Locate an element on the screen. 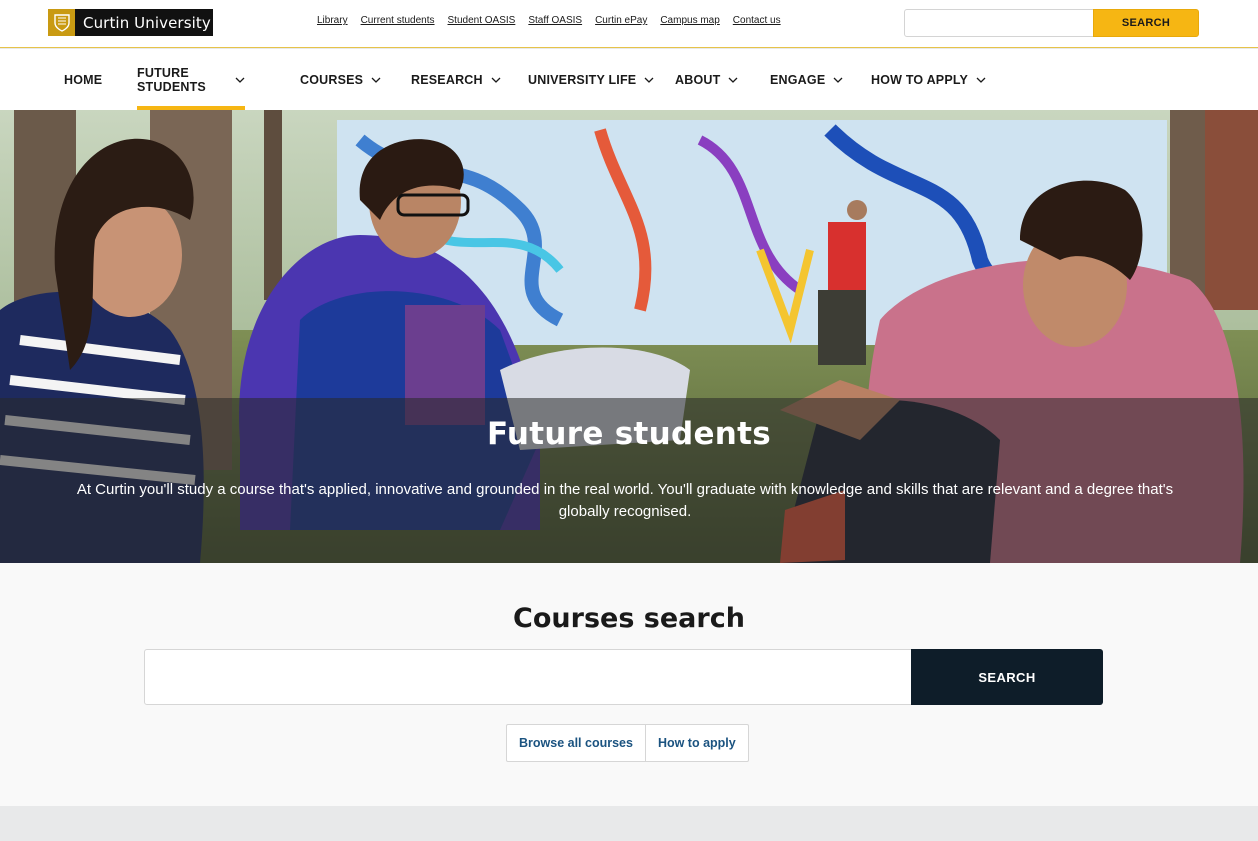 The height and width of the screenshot is (841, 1258). site-search-button: SEARCH is located at coordinates (1146, 23).